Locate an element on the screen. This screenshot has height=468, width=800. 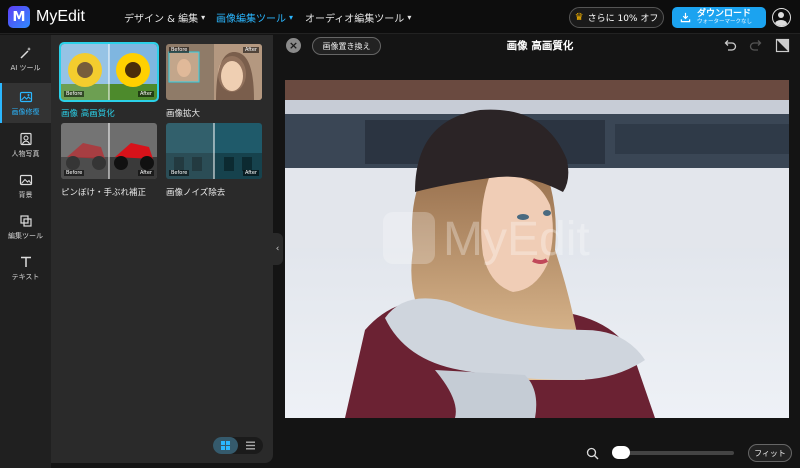
fit-button: フィット is located at coordinates (770, 453).